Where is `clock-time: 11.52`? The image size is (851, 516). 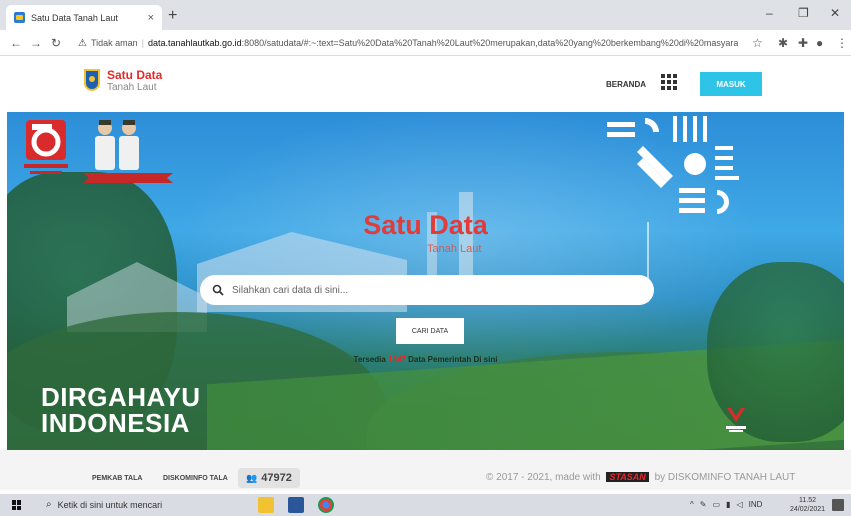 clock-time: 11.52 is located at coordinates (808, 500).